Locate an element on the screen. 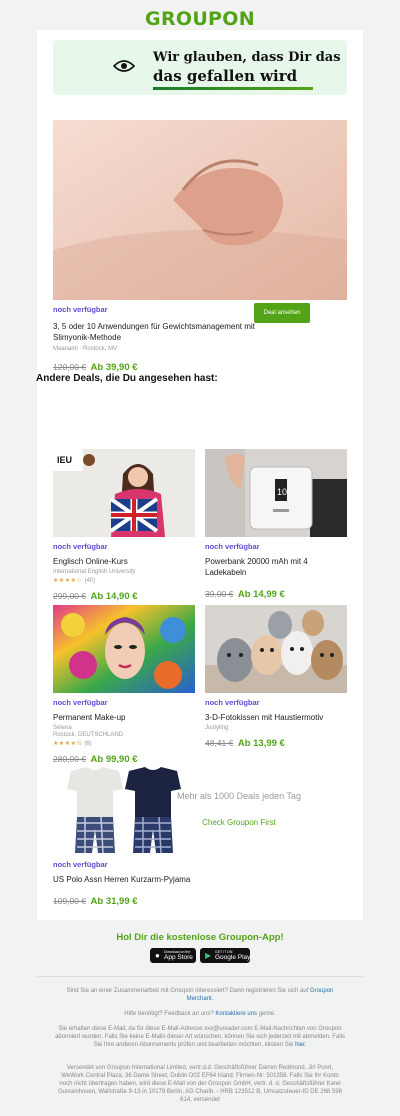 This screenshot has height=1116, width=400. rating-stars: ★★★★☆ (40) is located at coordinates (124, 580).